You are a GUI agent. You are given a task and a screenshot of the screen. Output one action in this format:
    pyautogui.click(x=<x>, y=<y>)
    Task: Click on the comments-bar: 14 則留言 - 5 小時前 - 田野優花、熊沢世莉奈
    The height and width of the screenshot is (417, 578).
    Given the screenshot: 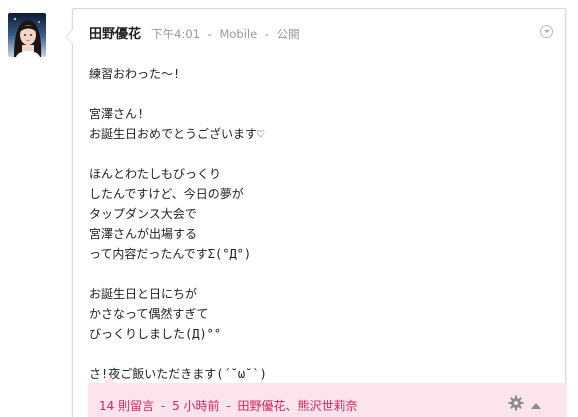 What is the action you would take?
    pyautogui.click(x=327, y=397)
    